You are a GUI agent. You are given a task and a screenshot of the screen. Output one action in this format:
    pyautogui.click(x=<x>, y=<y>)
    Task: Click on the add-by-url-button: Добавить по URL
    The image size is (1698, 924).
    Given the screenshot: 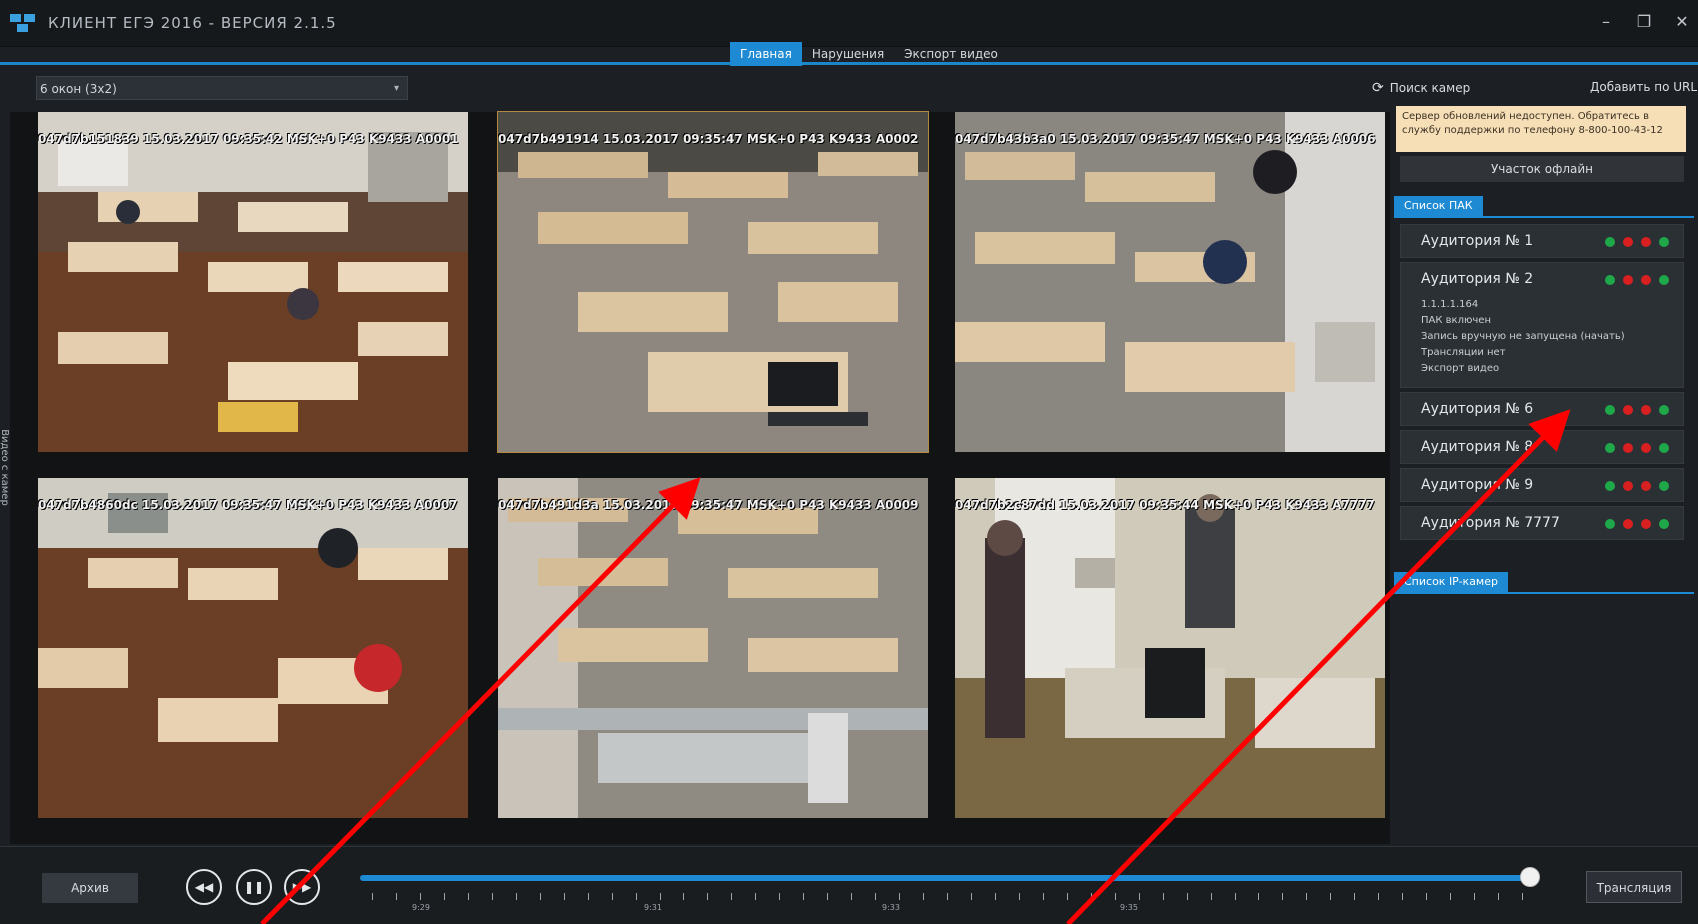 What is the action you would take?
    pyautogui.click(x=1643, y=87)
    